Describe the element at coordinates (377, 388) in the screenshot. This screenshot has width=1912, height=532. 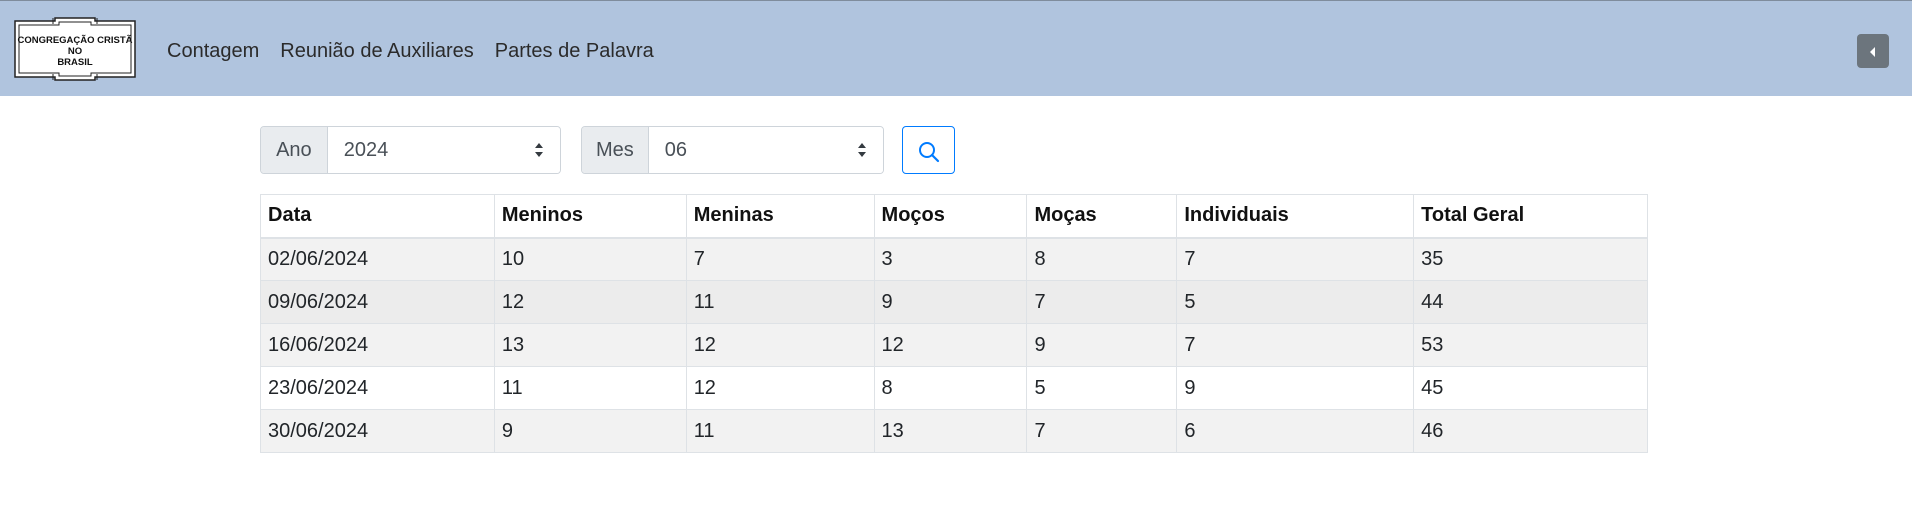
I see `table-cell: 23/06/2024` at that location.